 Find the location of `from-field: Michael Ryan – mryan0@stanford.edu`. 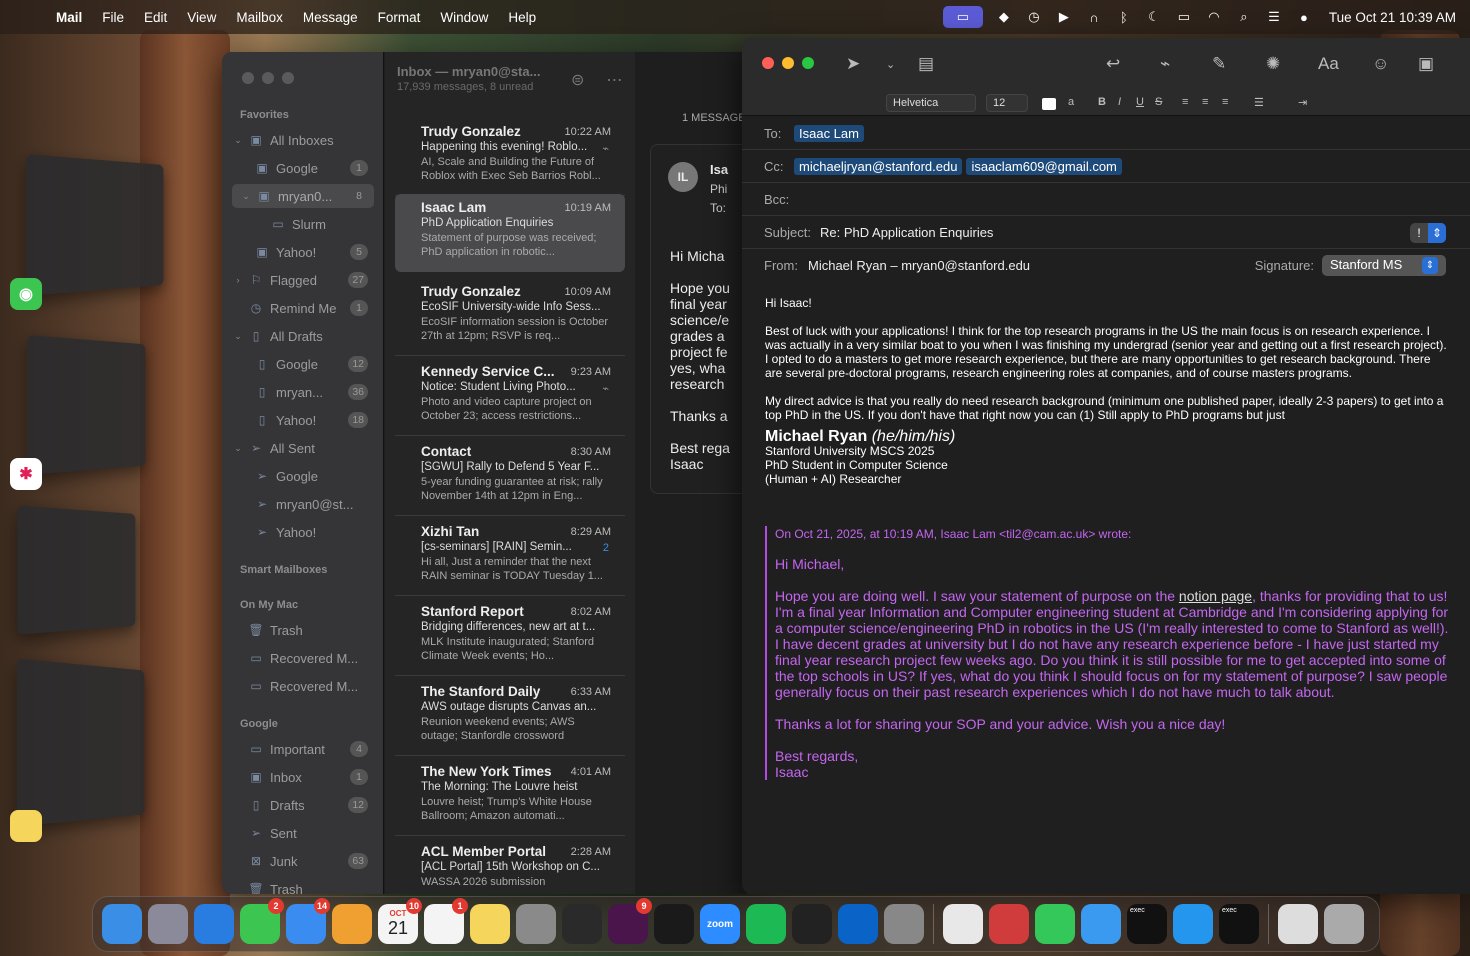

from-field: Michael Ryan – mryan0@stanford.edu is located at coordinates (919, 265).